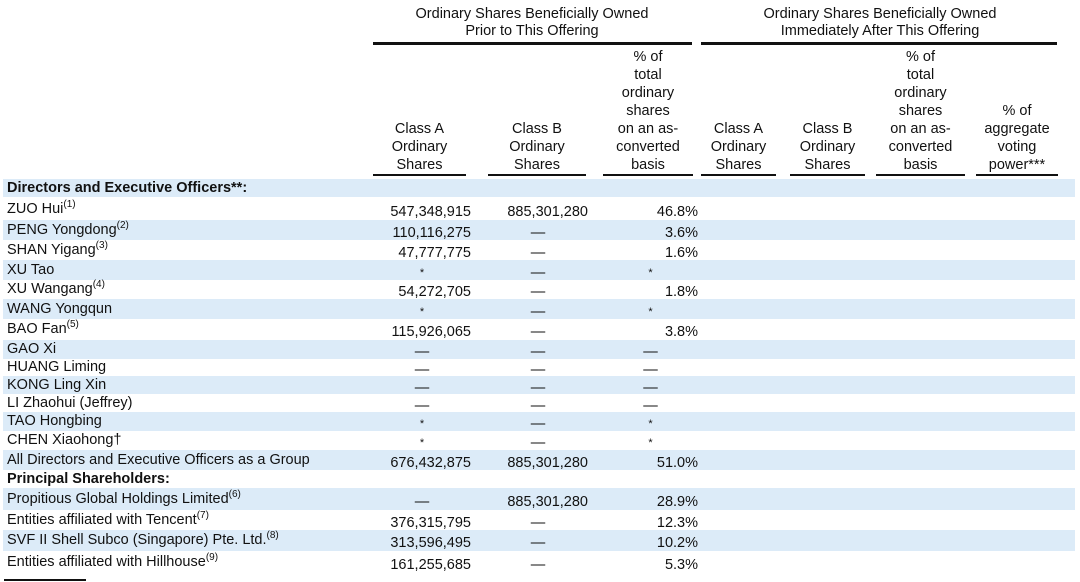  Describe the element at coordinates (137, 540) in the screenshot. I see `row-name-text: SVF II Shell Subco (Singapore) Pte. Ltd.` at that location.